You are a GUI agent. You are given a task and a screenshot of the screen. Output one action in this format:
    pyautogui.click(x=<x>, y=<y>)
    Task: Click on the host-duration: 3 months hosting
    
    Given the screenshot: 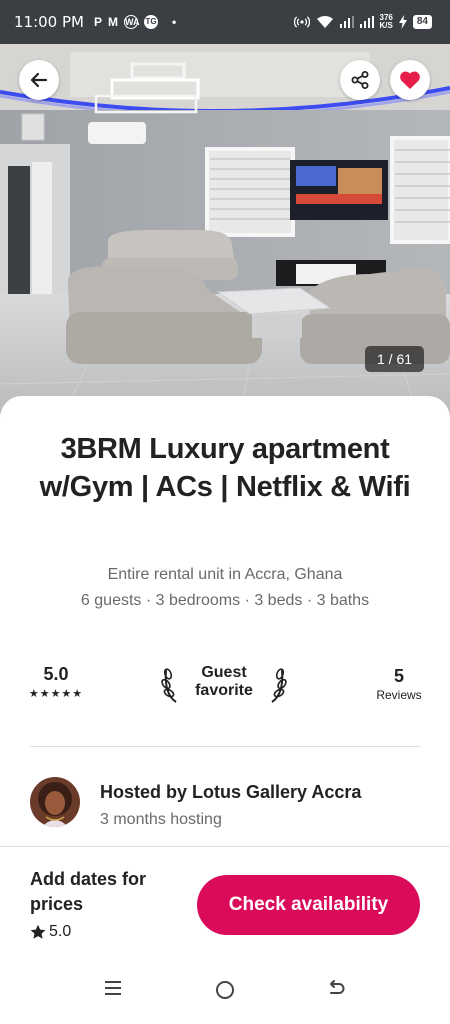 What is the action you would take?
    pyautogui.click(x=161, y=819)
    